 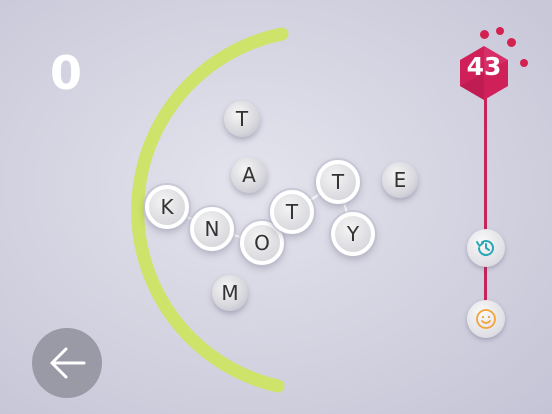 I want to click on letter-tile: A, so click(x=249, y=175).